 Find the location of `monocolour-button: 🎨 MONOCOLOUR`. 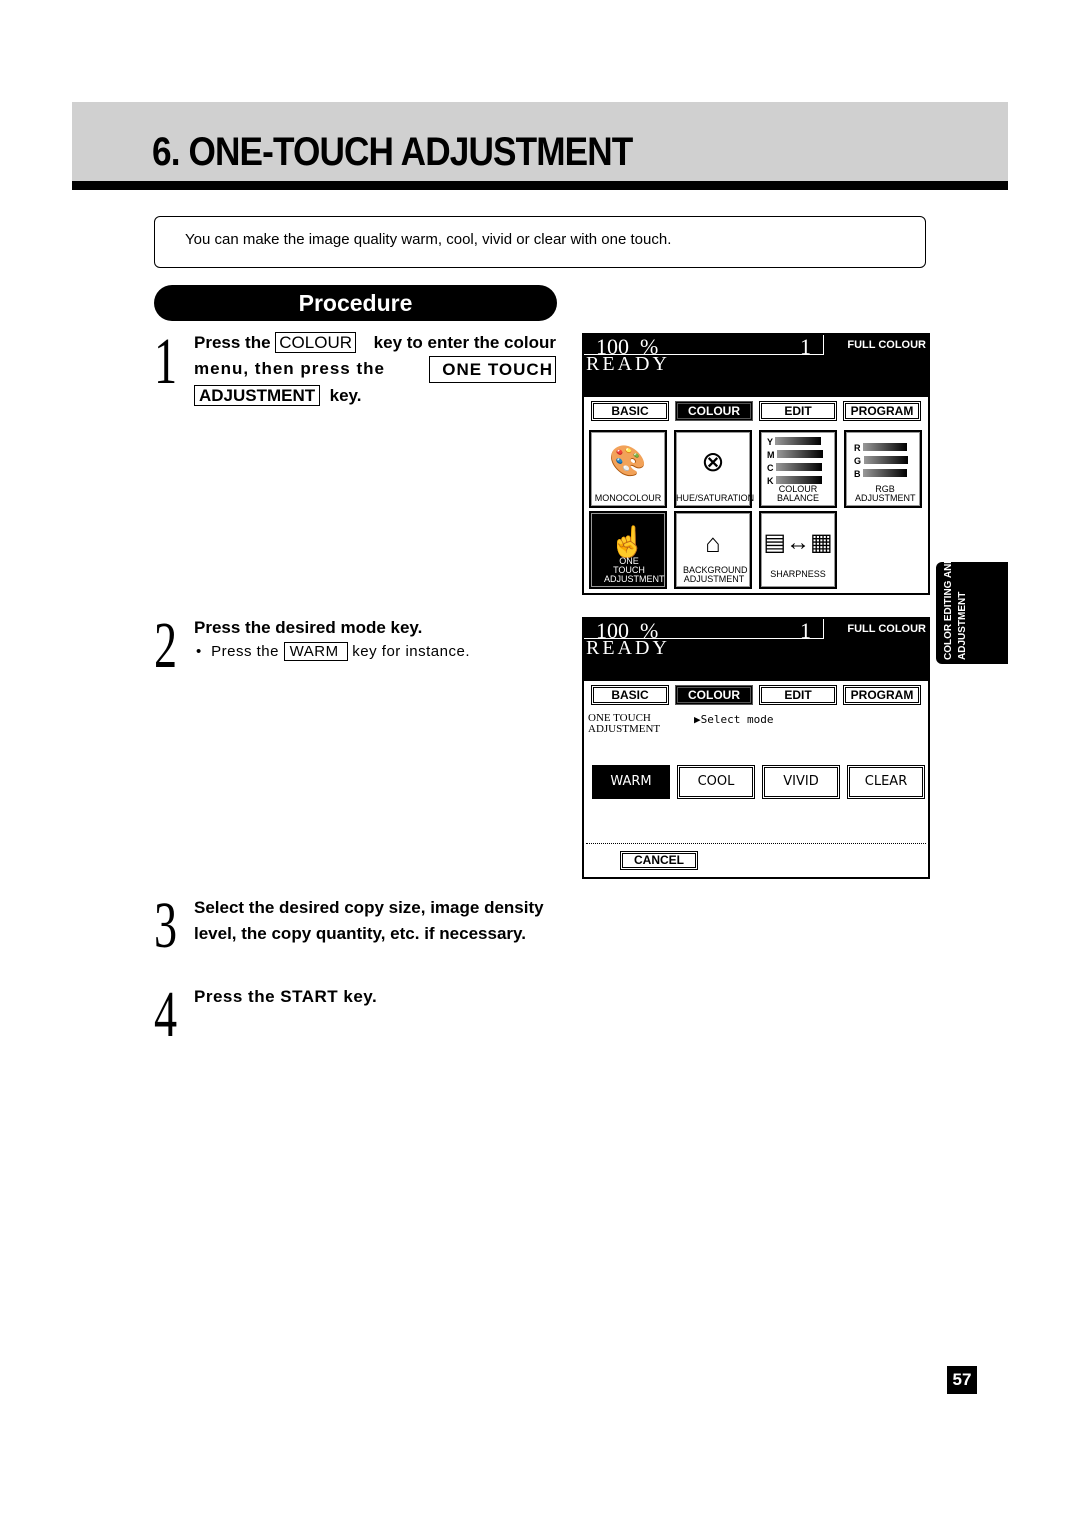

monocolour-button: 🎨 MONOCOLOUR is located at coordinates (628, 469).